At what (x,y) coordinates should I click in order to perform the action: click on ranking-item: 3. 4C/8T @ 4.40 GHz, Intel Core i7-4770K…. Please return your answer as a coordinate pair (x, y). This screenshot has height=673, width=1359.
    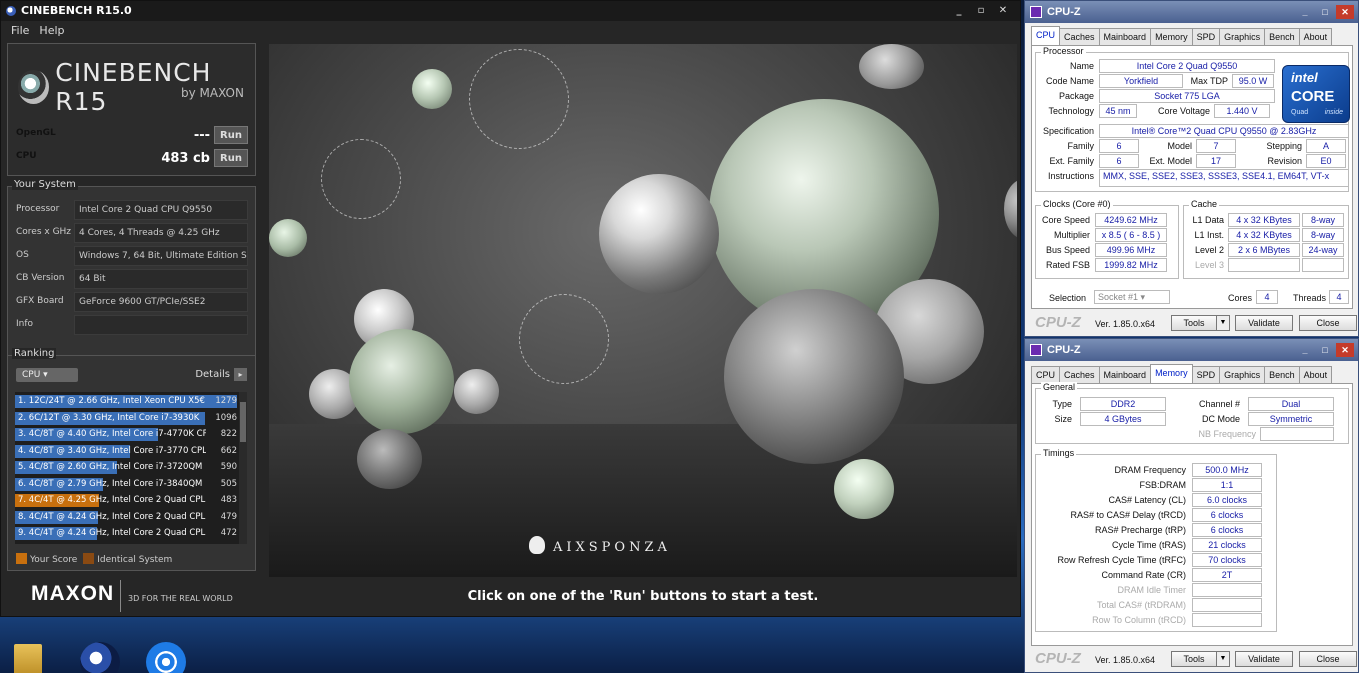
    Looking at the image, I should click on (127, 434).